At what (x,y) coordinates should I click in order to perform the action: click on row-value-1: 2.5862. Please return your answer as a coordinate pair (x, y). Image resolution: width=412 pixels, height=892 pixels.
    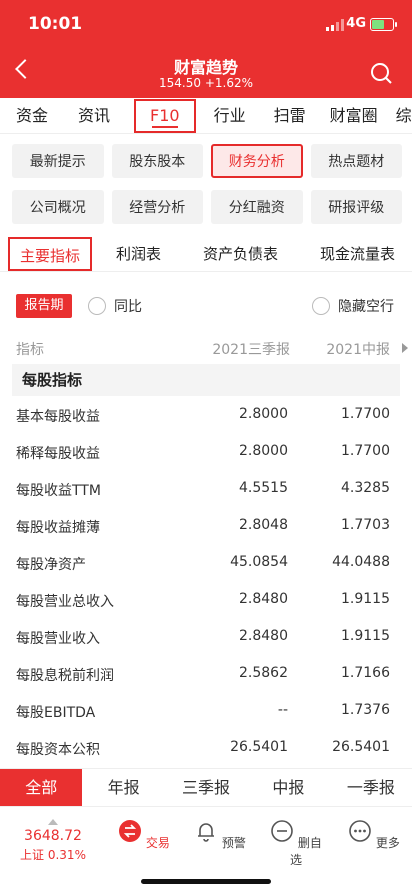
    Looking at the image, I should click on (263, 673).